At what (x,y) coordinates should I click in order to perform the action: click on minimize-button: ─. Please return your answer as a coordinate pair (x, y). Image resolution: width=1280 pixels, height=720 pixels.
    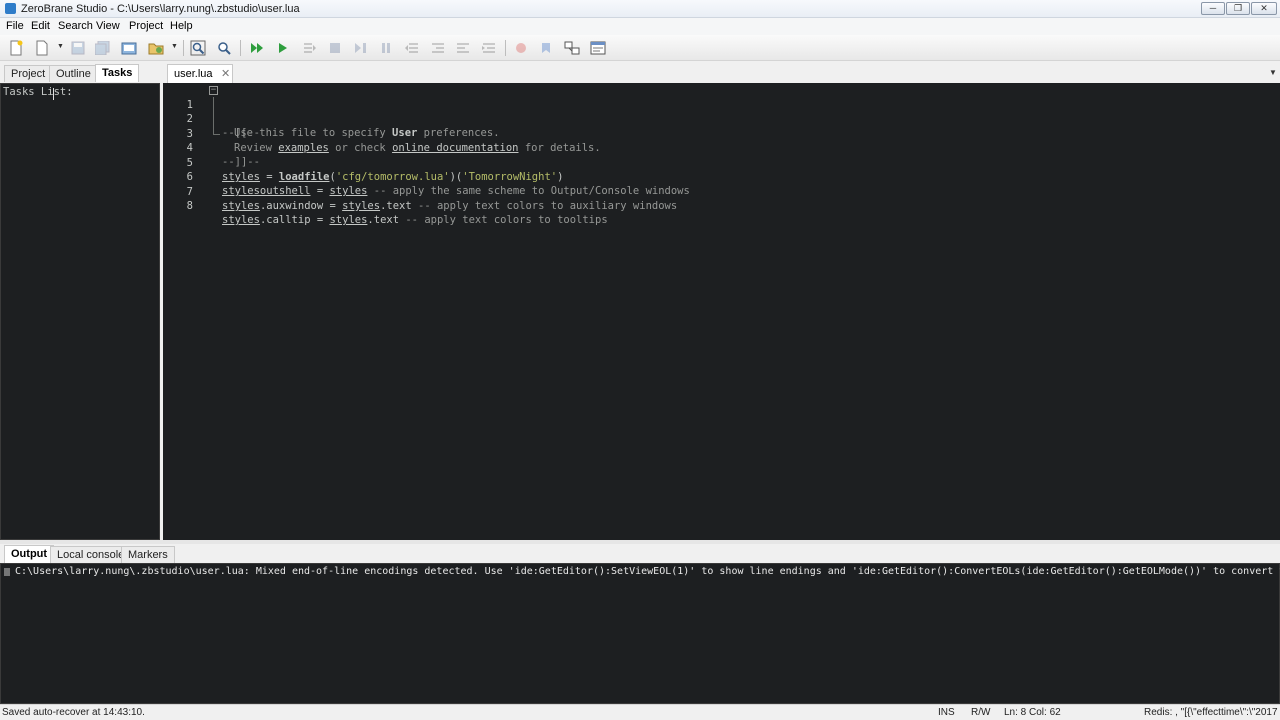
    Looking at the image, I should click on (1213, 8).